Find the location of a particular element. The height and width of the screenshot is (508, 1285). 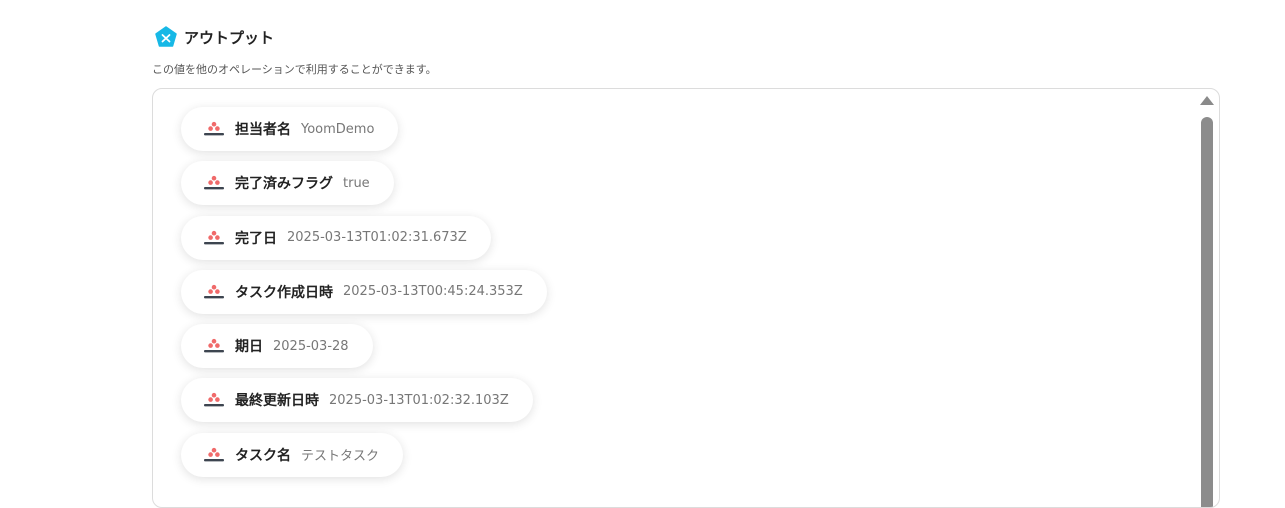

list-item: 期日 2025-03-28 is located at coordinates (364, 351).